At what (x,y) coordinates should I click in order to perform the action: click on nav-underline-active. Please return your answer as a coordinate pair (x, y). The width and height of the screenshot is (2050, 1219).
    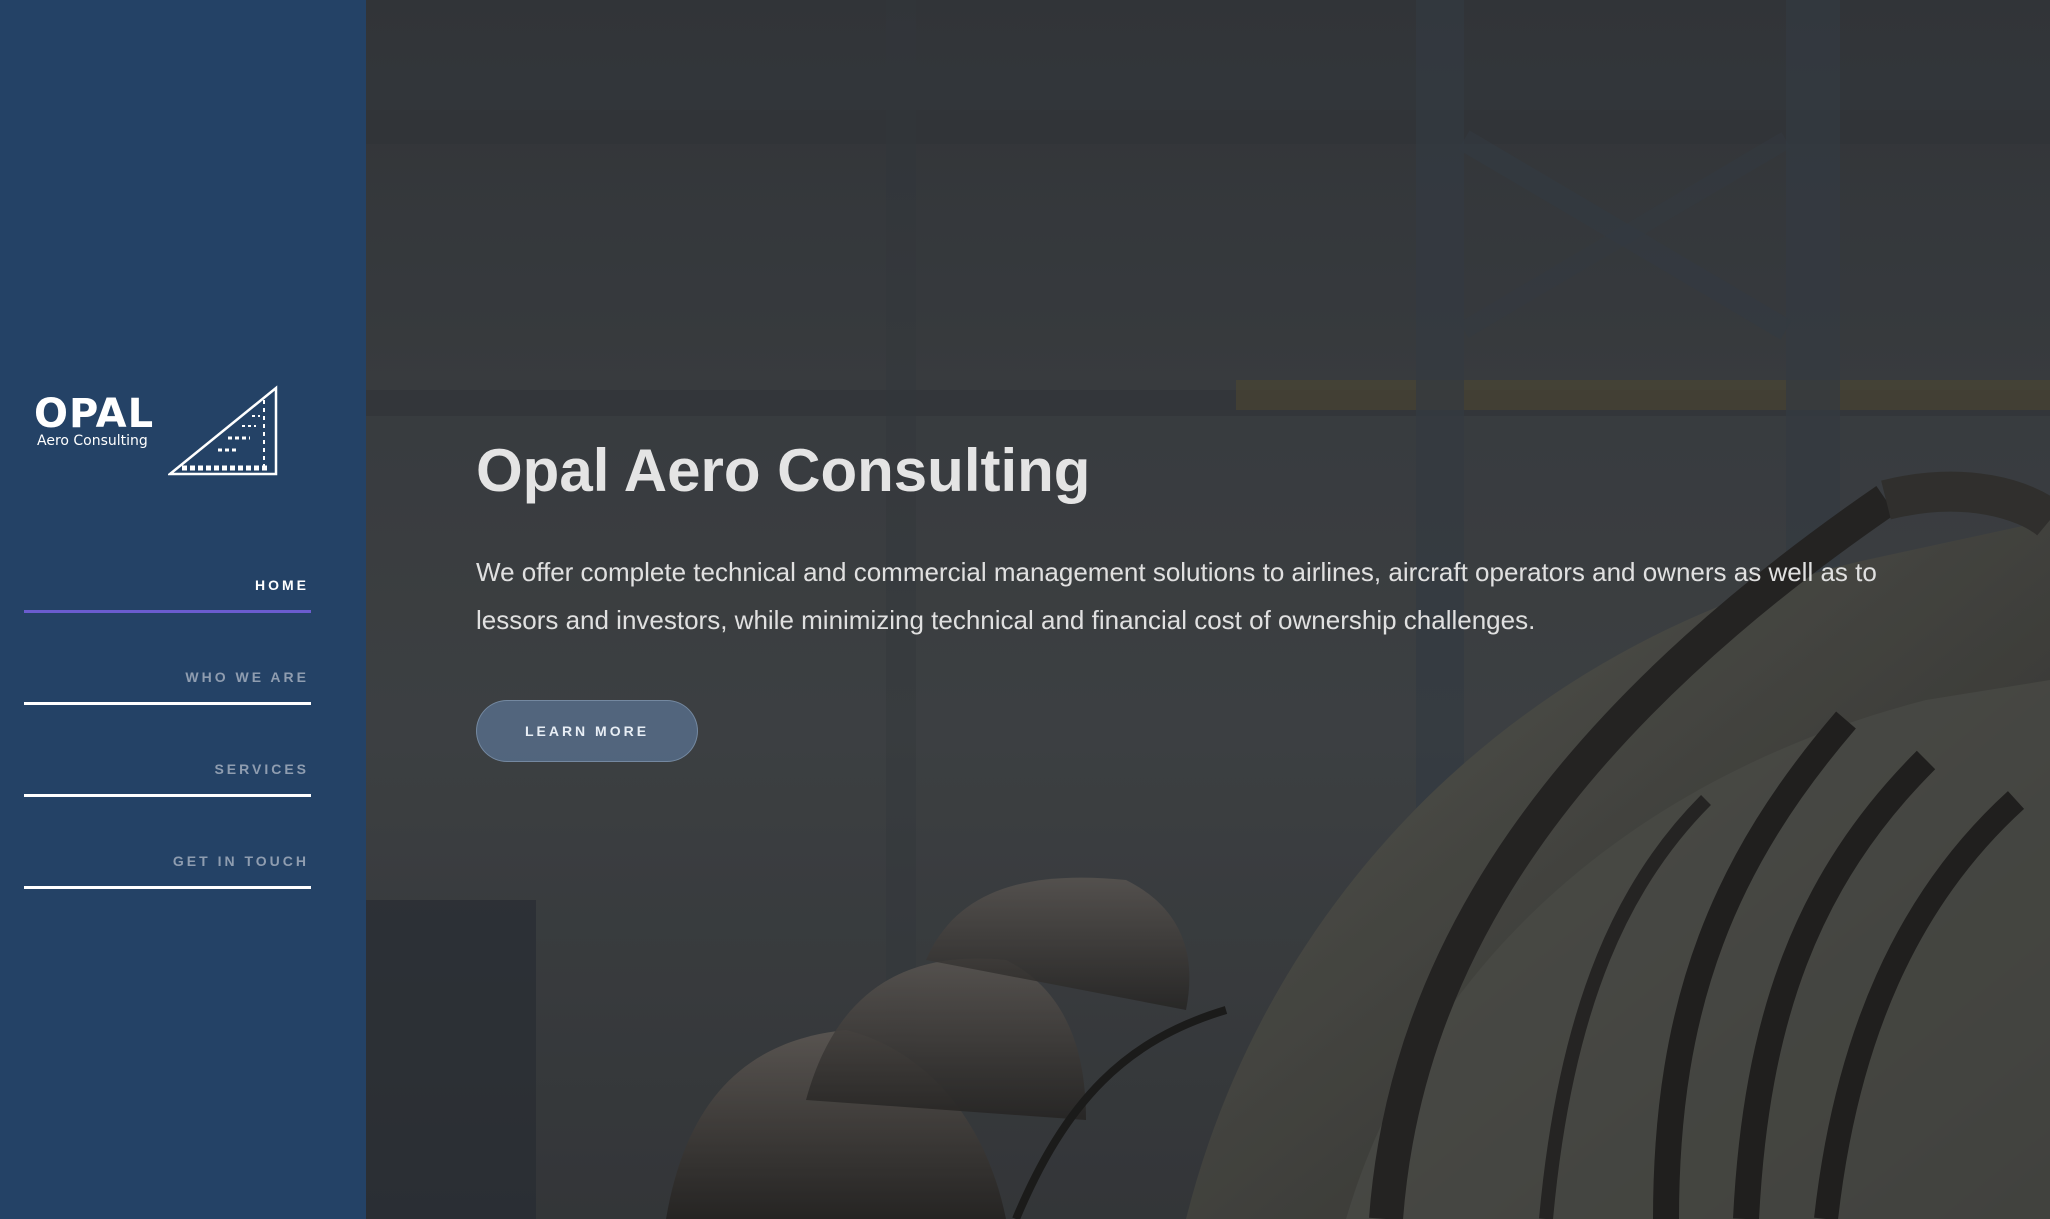
    Looking at the image, I should click on (167, 611).